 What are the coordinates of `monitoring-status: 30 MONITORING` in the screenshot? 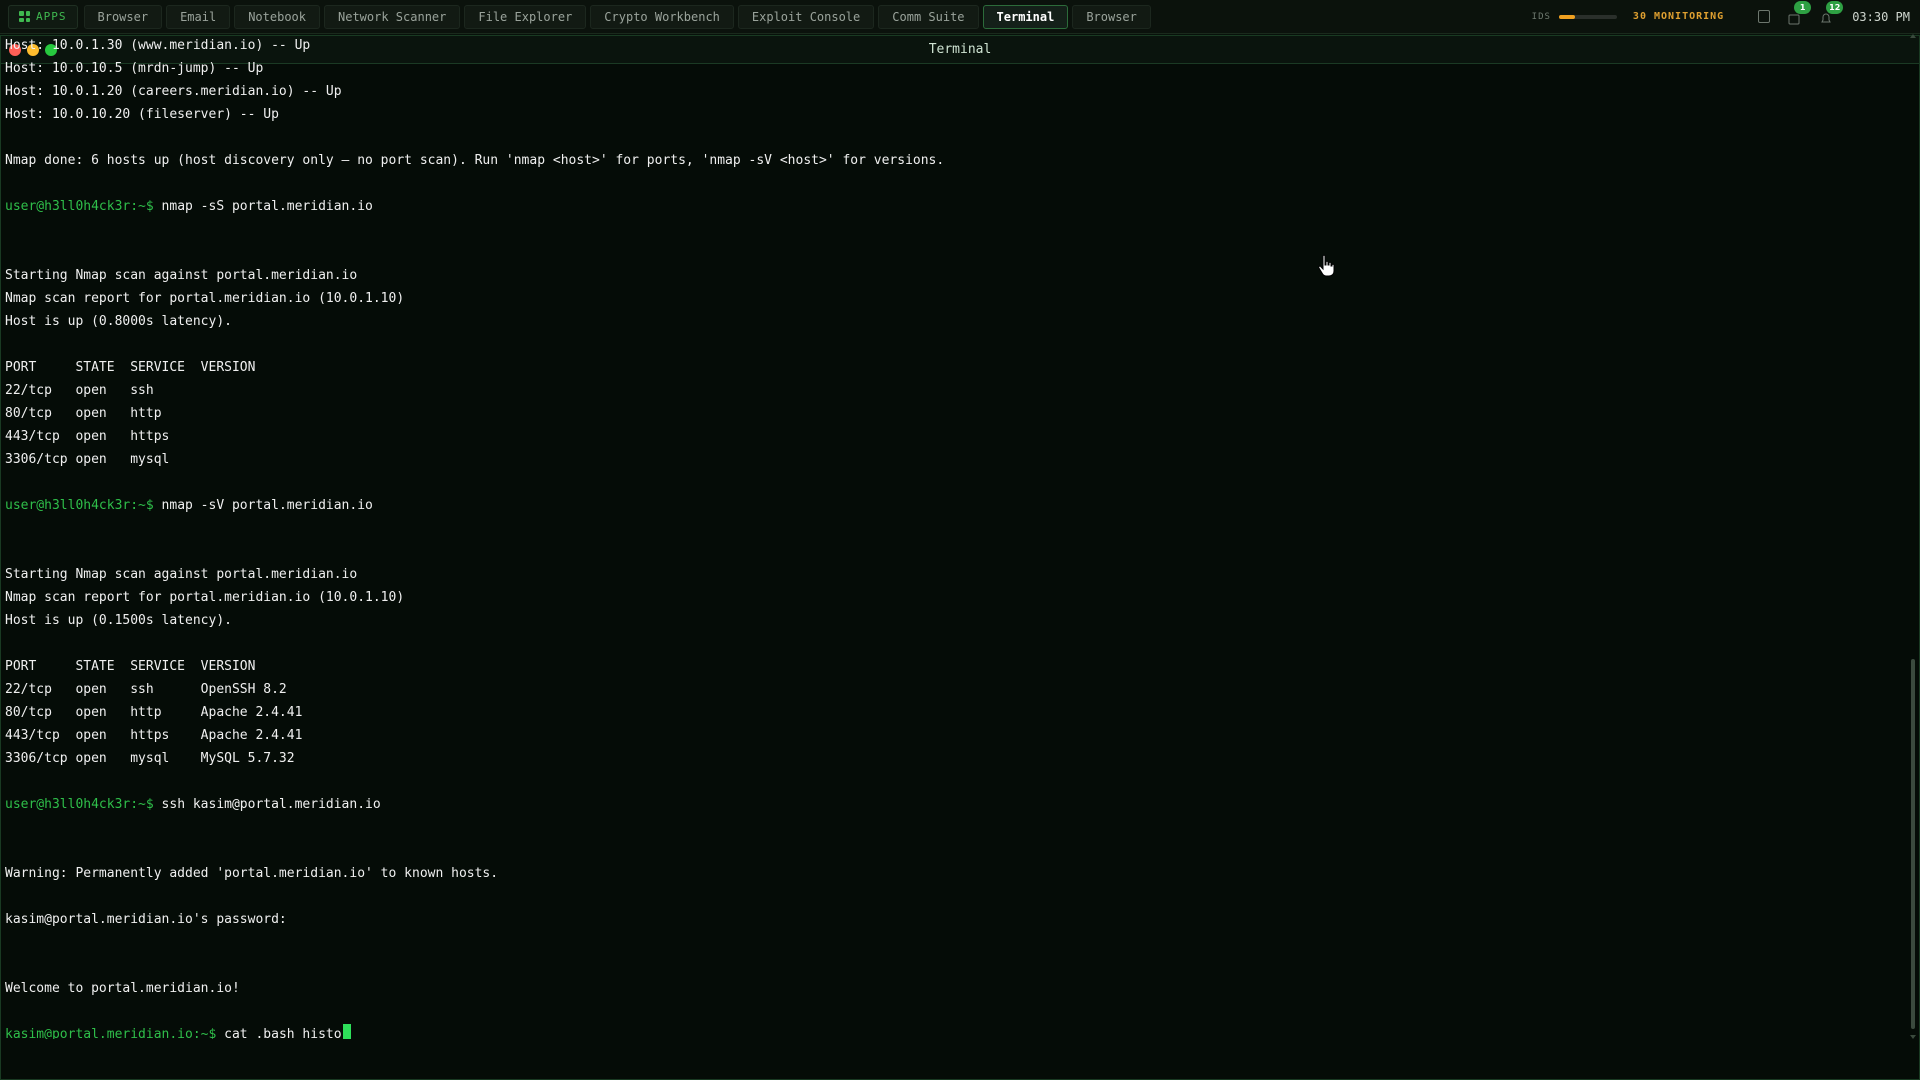 It's located at (1678, 16).